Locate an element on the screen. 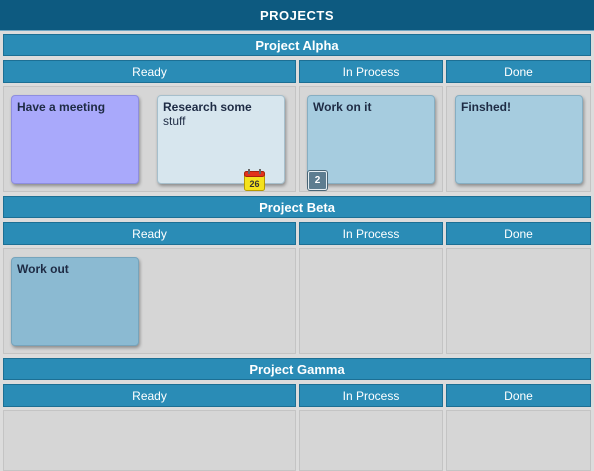 This screenshot has width=594, height=471. card-title: Work out is located at coordinates (43, 269).